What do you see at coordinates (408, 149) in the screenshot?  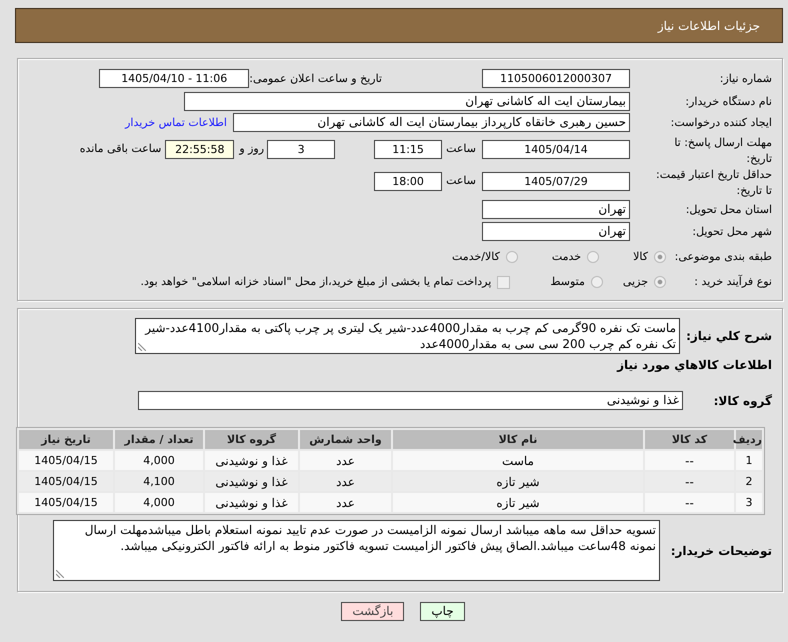 I see `deadline-time-field: 11:15` at bounding box center [408, 149].